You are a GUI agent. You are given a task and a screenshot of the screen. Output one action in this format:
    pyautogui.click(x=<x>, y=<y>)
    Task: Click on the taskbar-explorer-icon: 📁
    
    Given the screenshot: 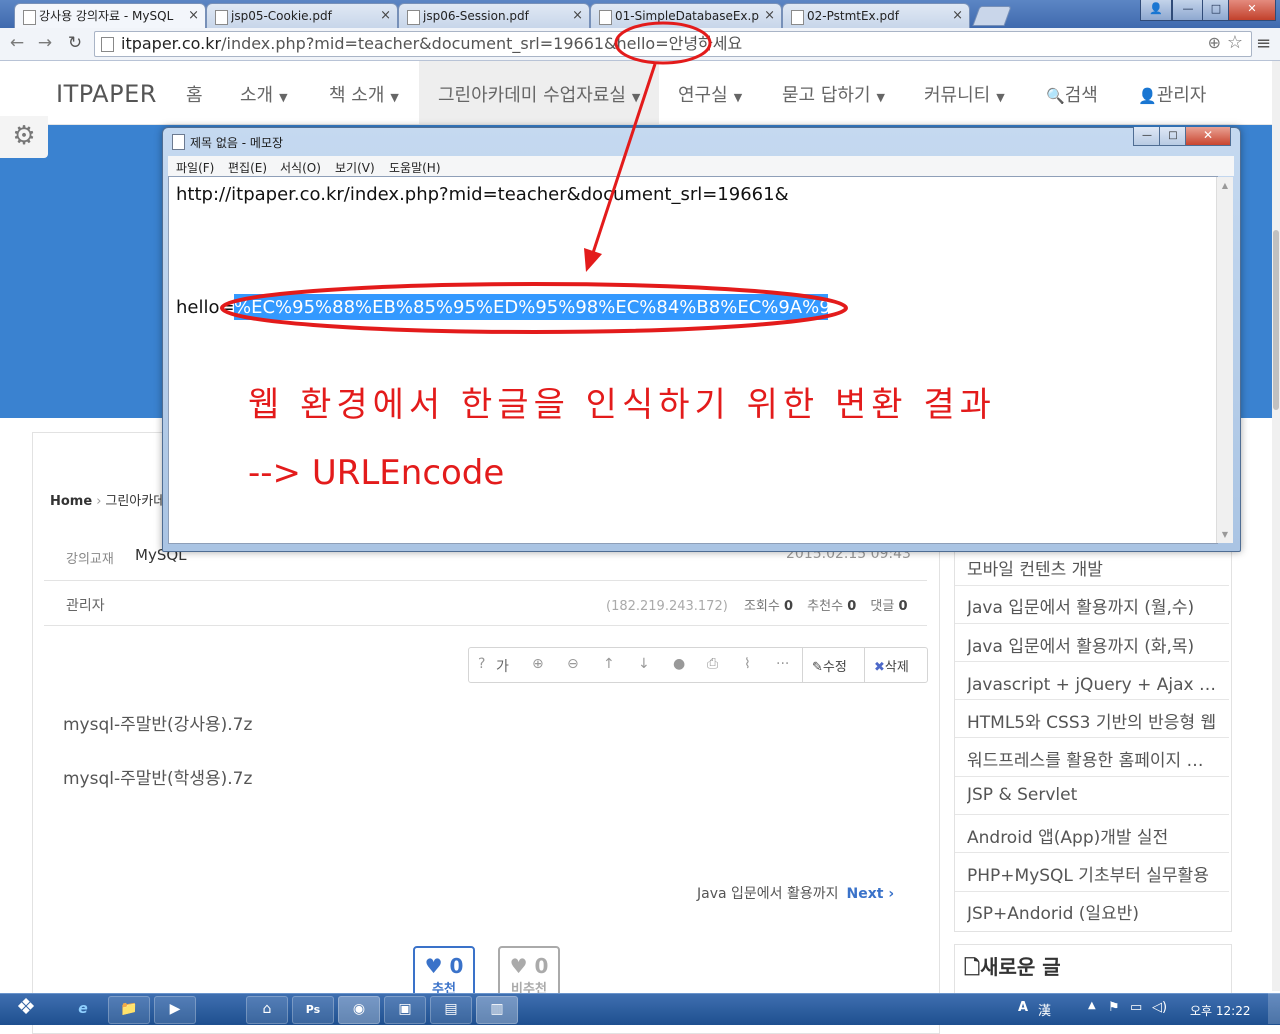 What is the action you would take?
    pyautogui.click(x=129, y=1010)
    